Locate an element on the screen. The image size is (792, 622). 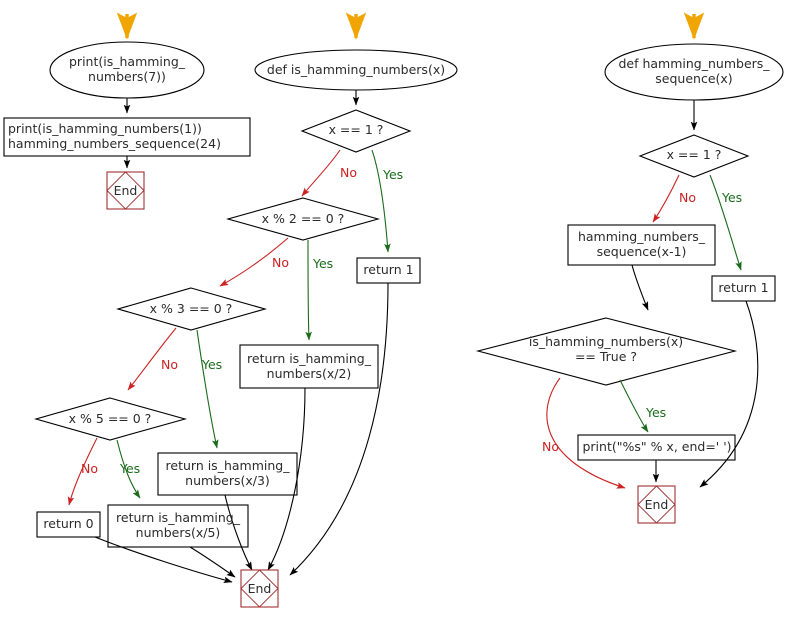
edge-seq-d2-yes is located at coordinates (634, 406).